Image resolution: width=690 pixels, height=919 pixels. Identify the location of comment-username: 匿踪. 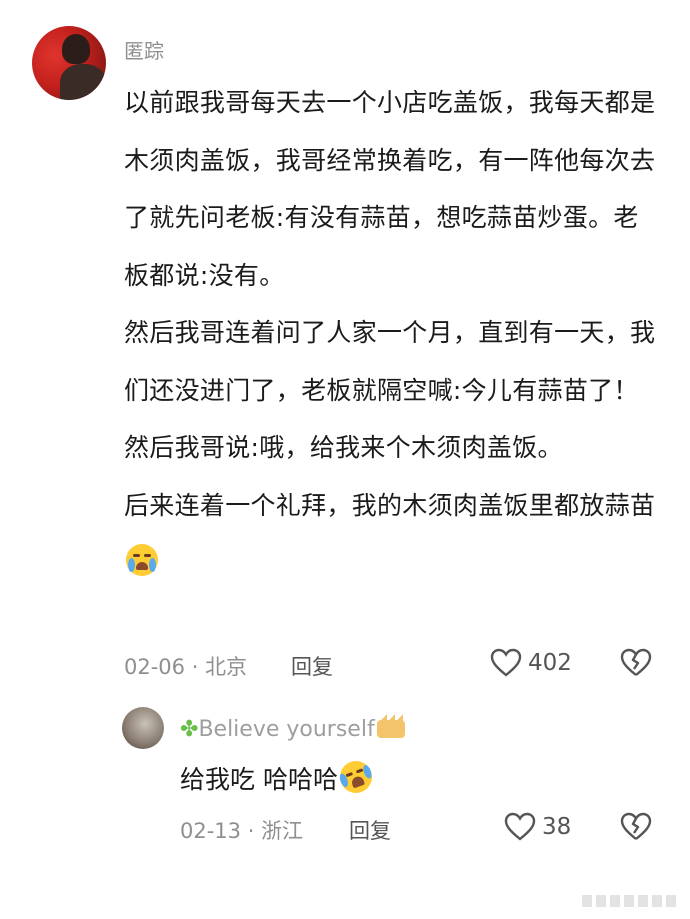
(144, 49).